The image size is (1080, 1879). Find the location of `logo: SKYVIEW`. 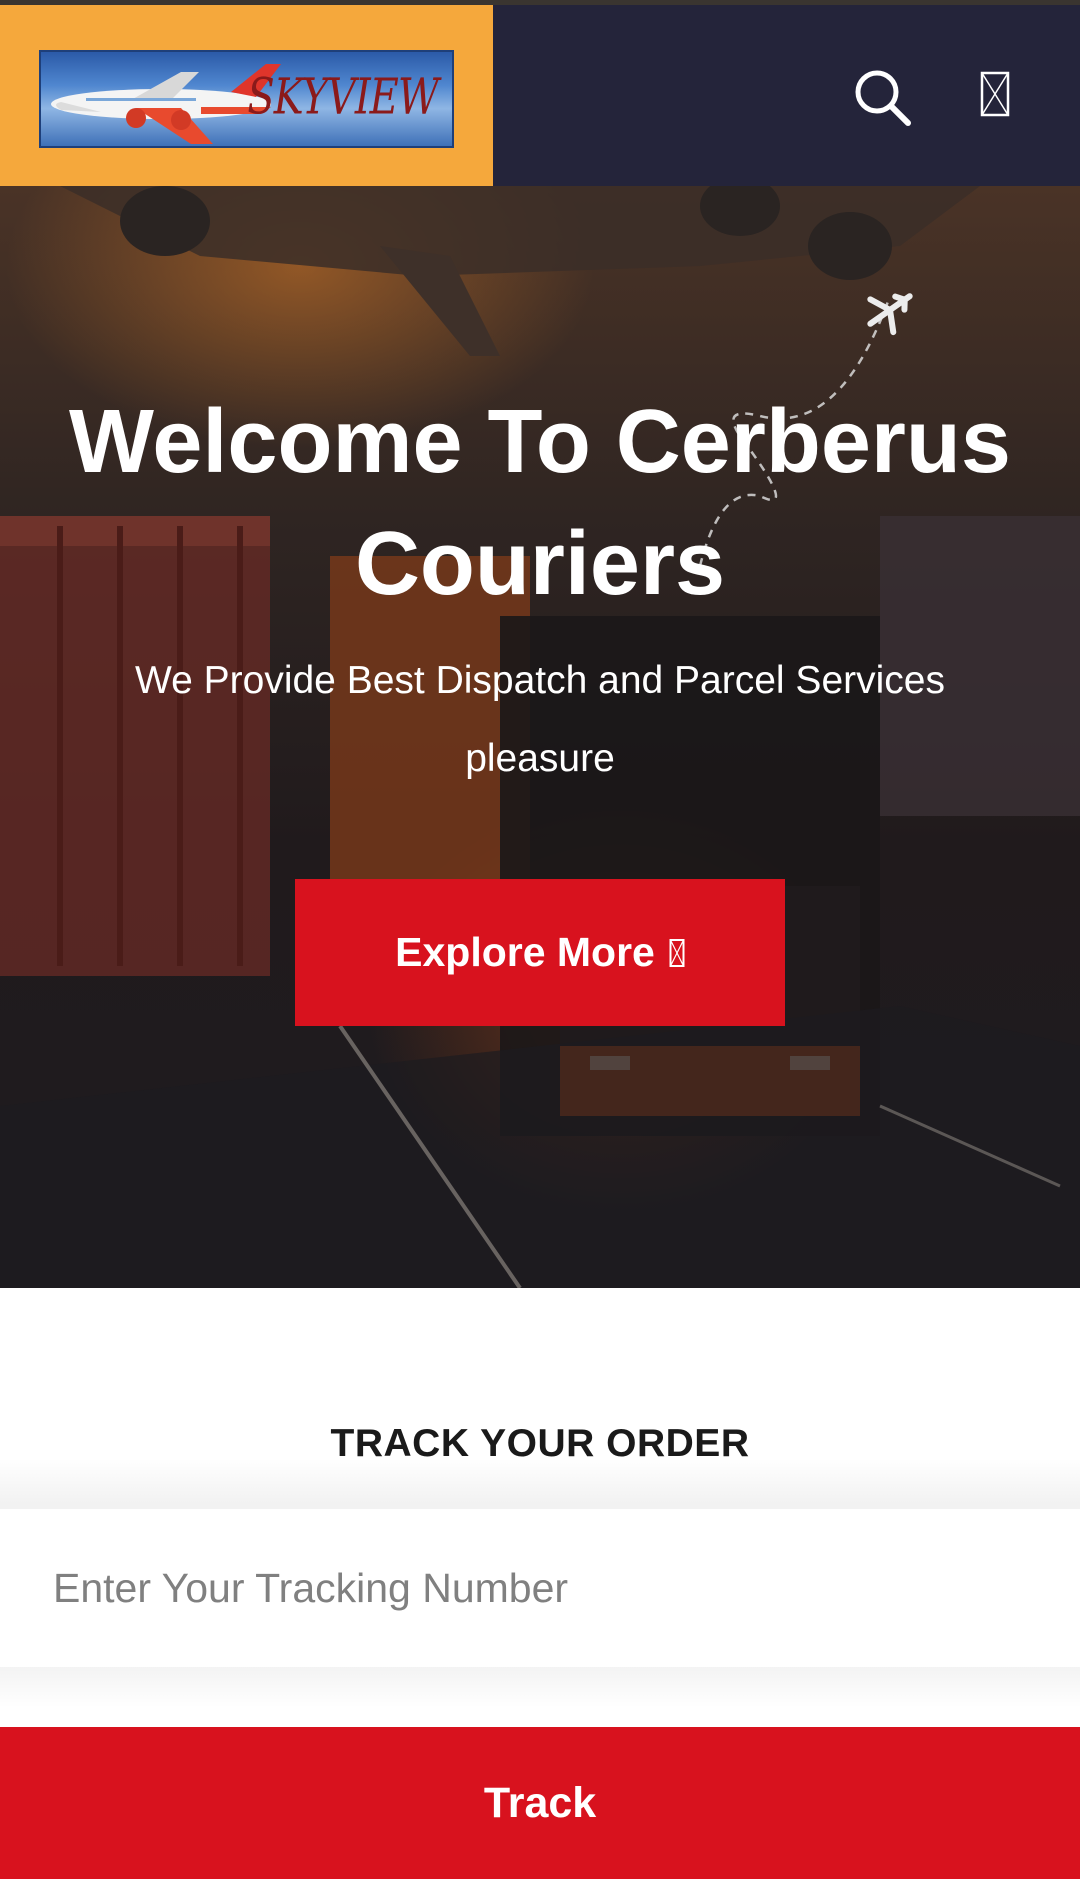

logo: SKYVIEW is located at coordinates (246, 99).